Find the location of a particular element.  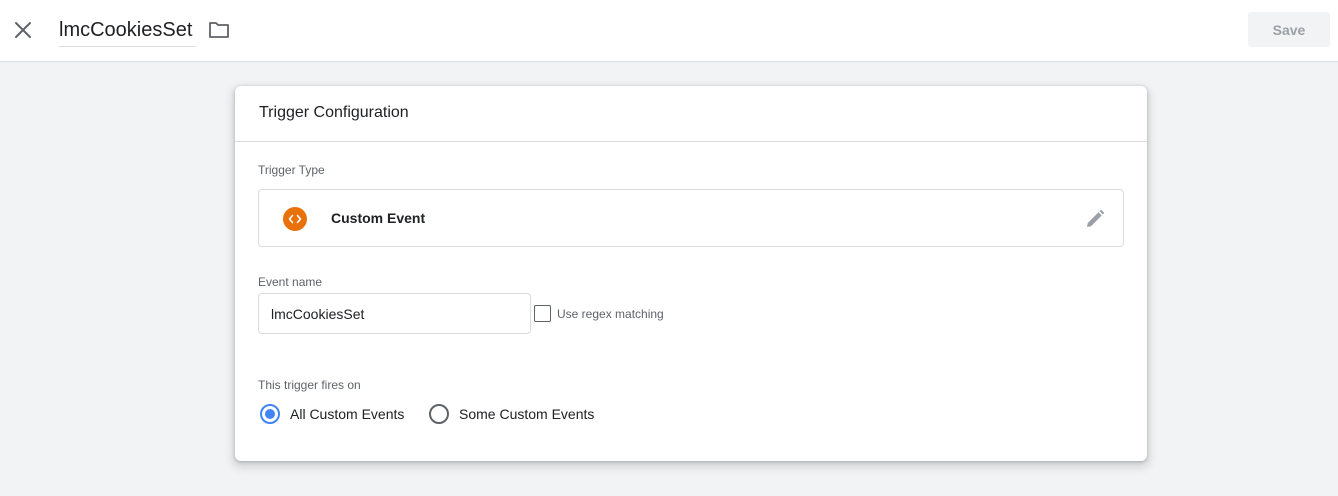

save-button: Save is located at coordinates (1289, 29).